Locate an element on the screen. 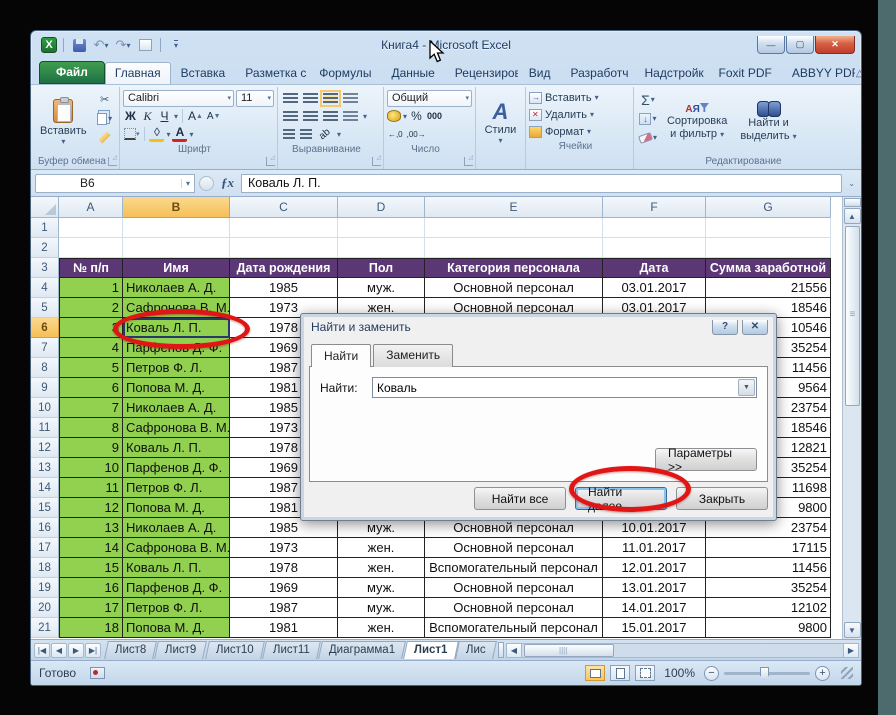 The image size is (896, 715). ribbon-tab-5: Формулы is located at coordinates (345, 73).